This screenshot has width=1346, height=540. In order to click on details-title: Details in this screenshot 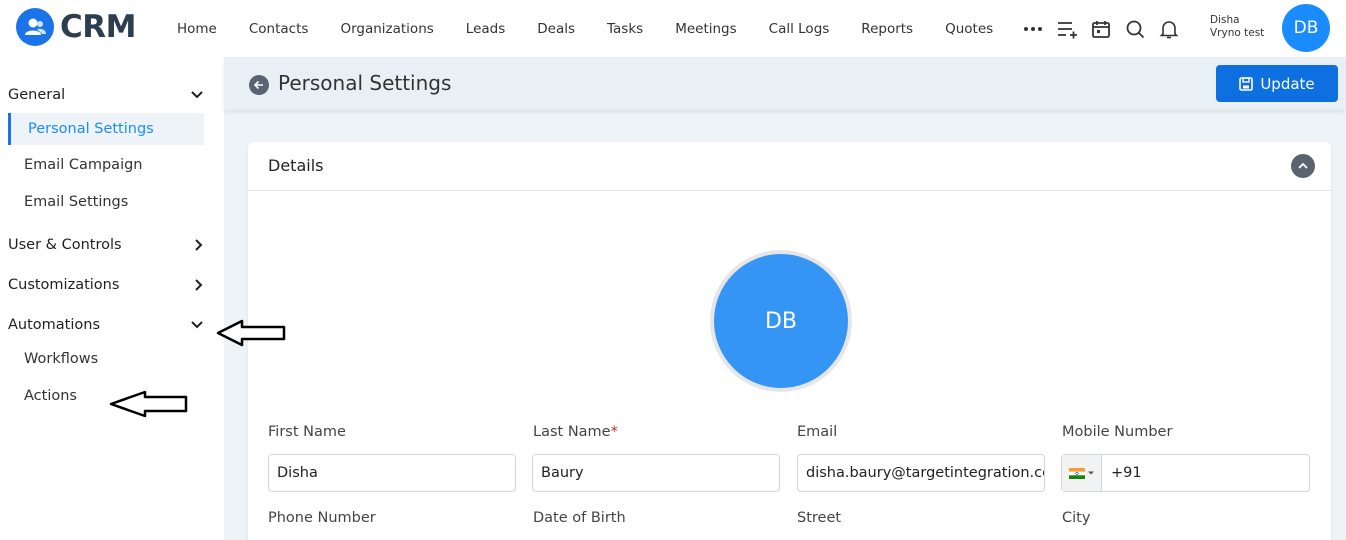, I will do `click(296, 165)`.